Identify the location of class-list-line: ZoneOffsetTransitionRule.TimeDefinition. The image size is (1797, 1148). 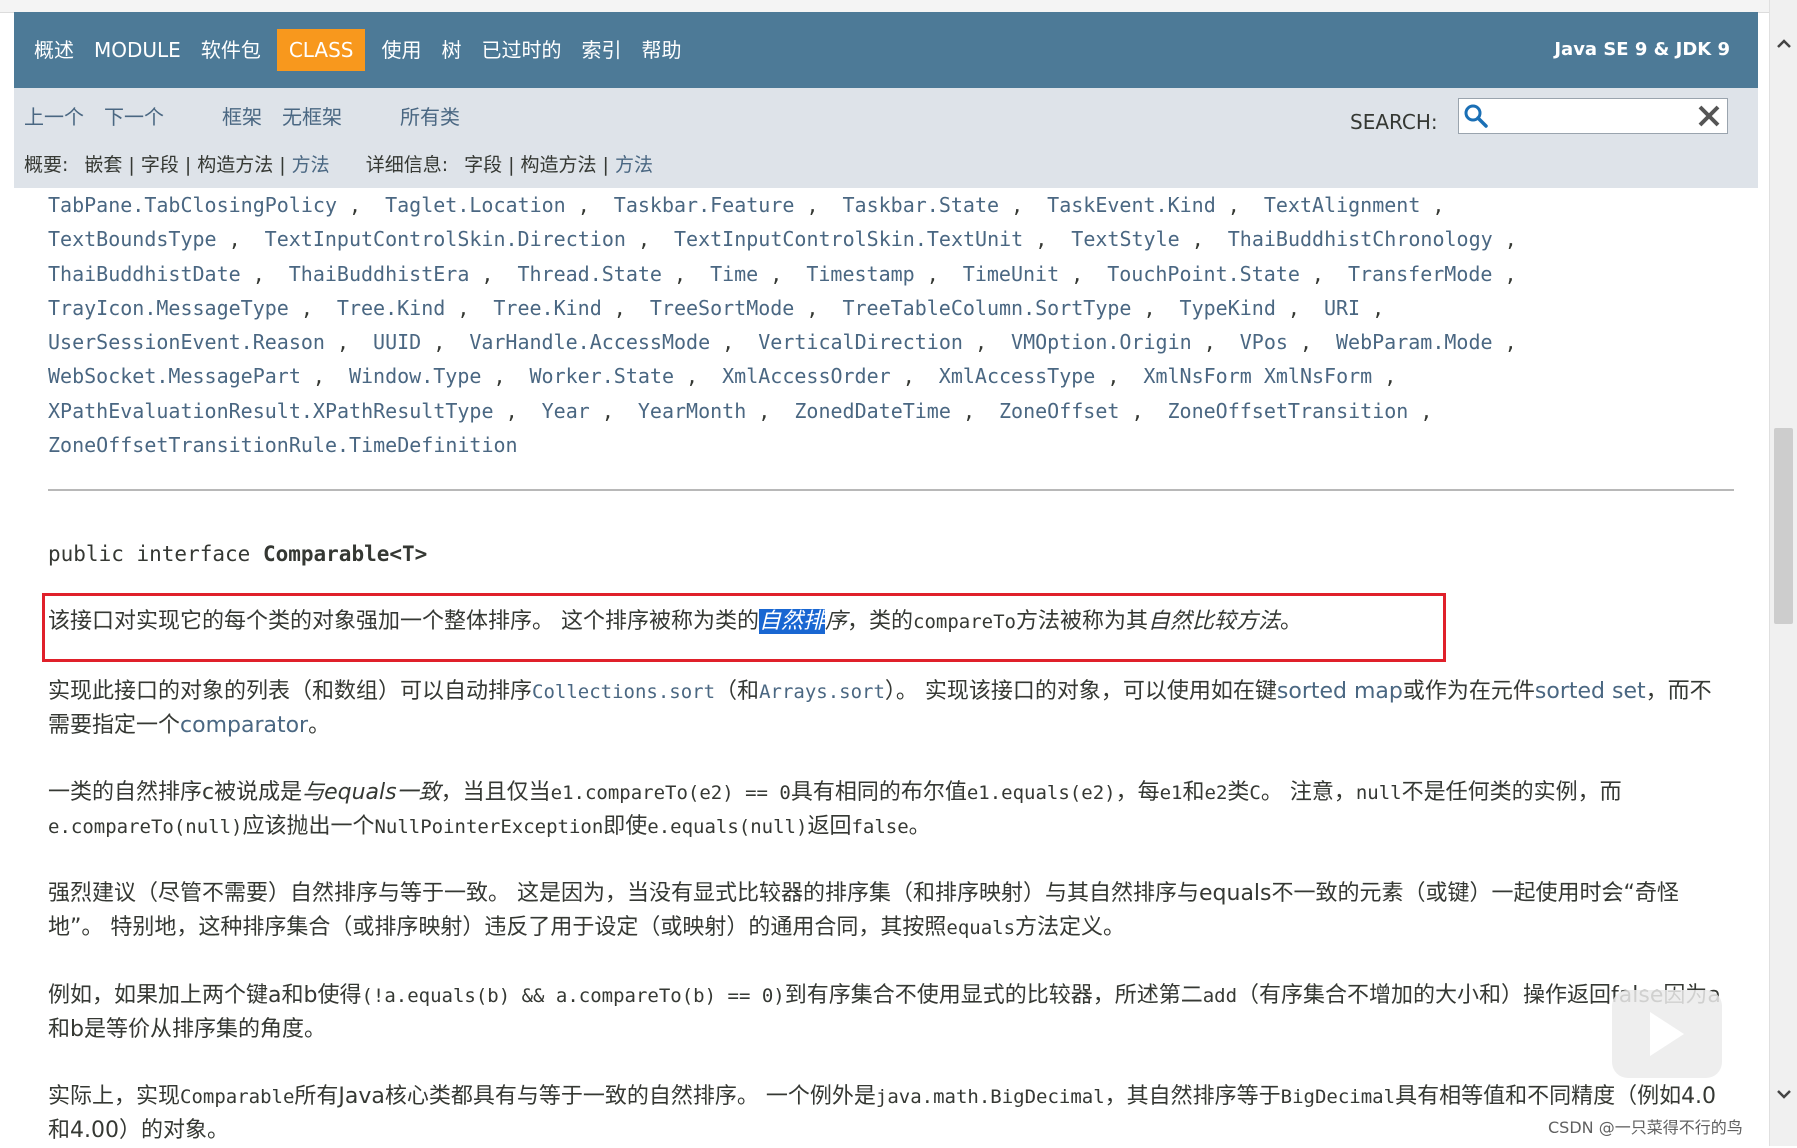
(883, 445).